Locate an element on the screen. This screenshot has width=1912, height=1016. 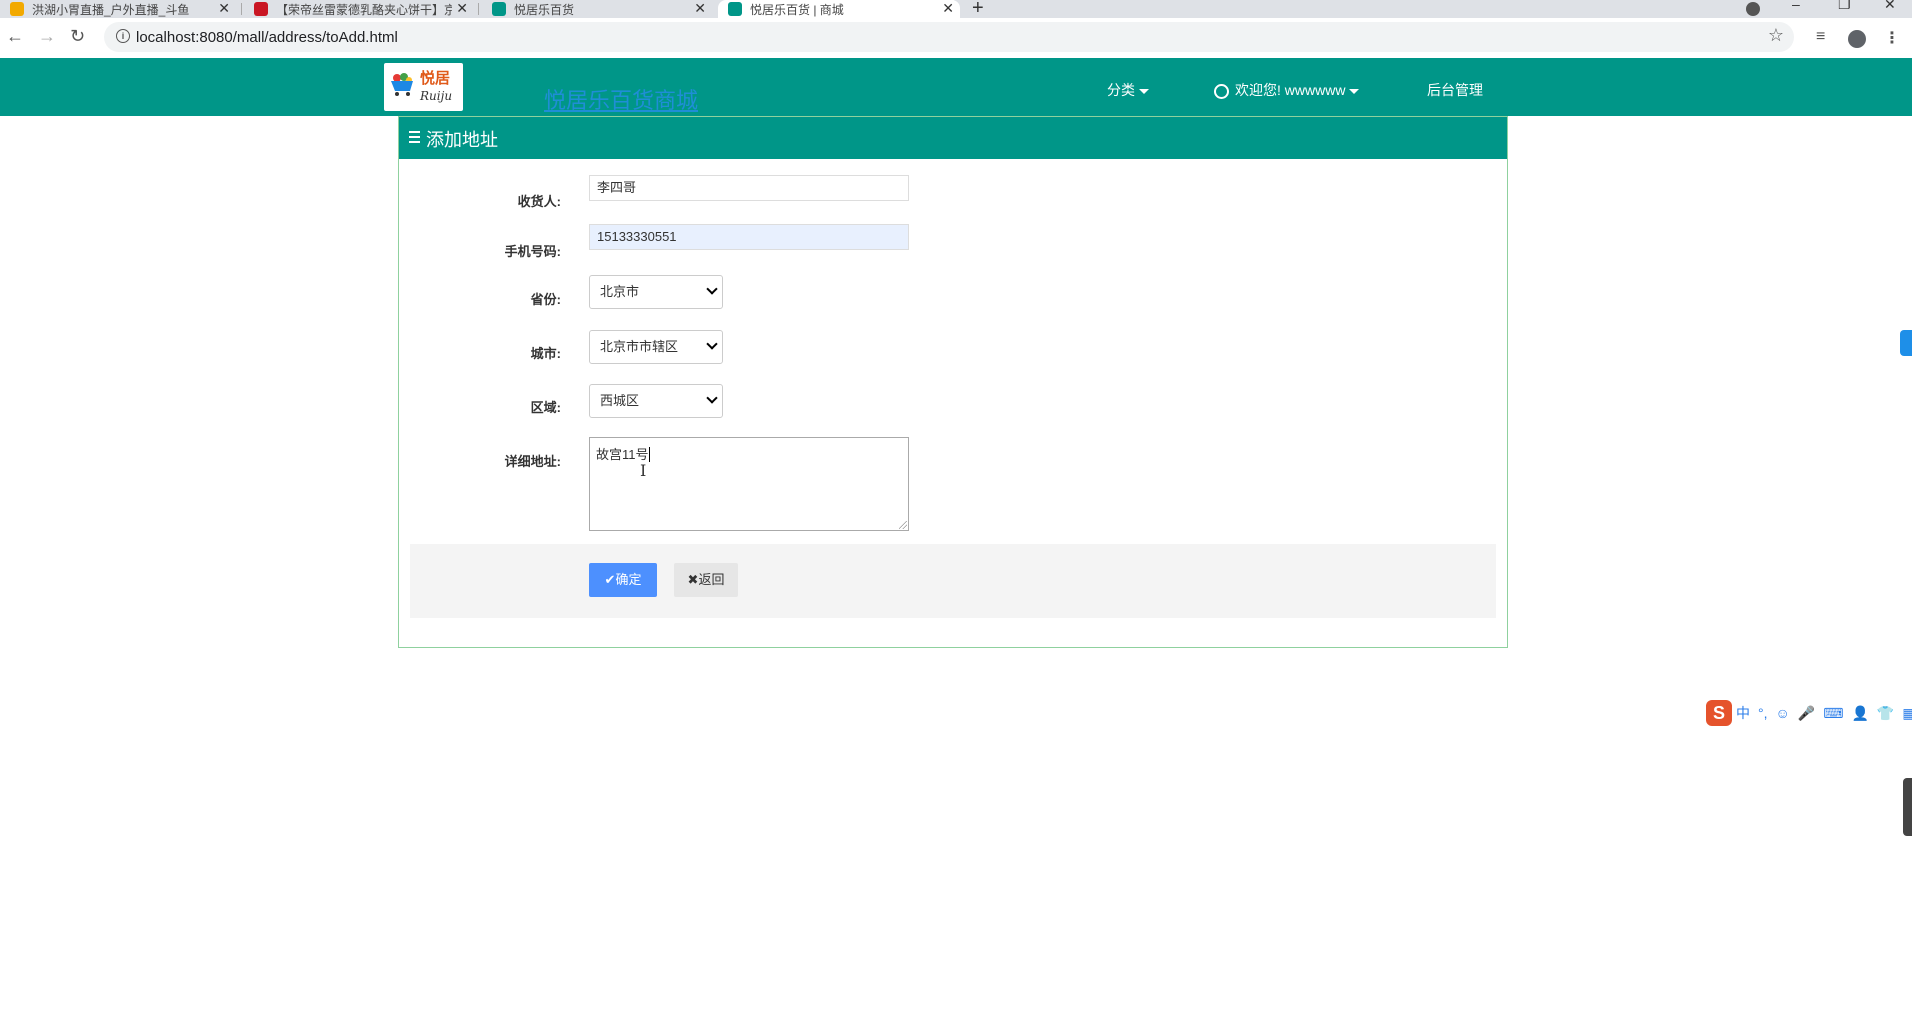
back-button: ✖返回 is located at coordinates (706, 580).